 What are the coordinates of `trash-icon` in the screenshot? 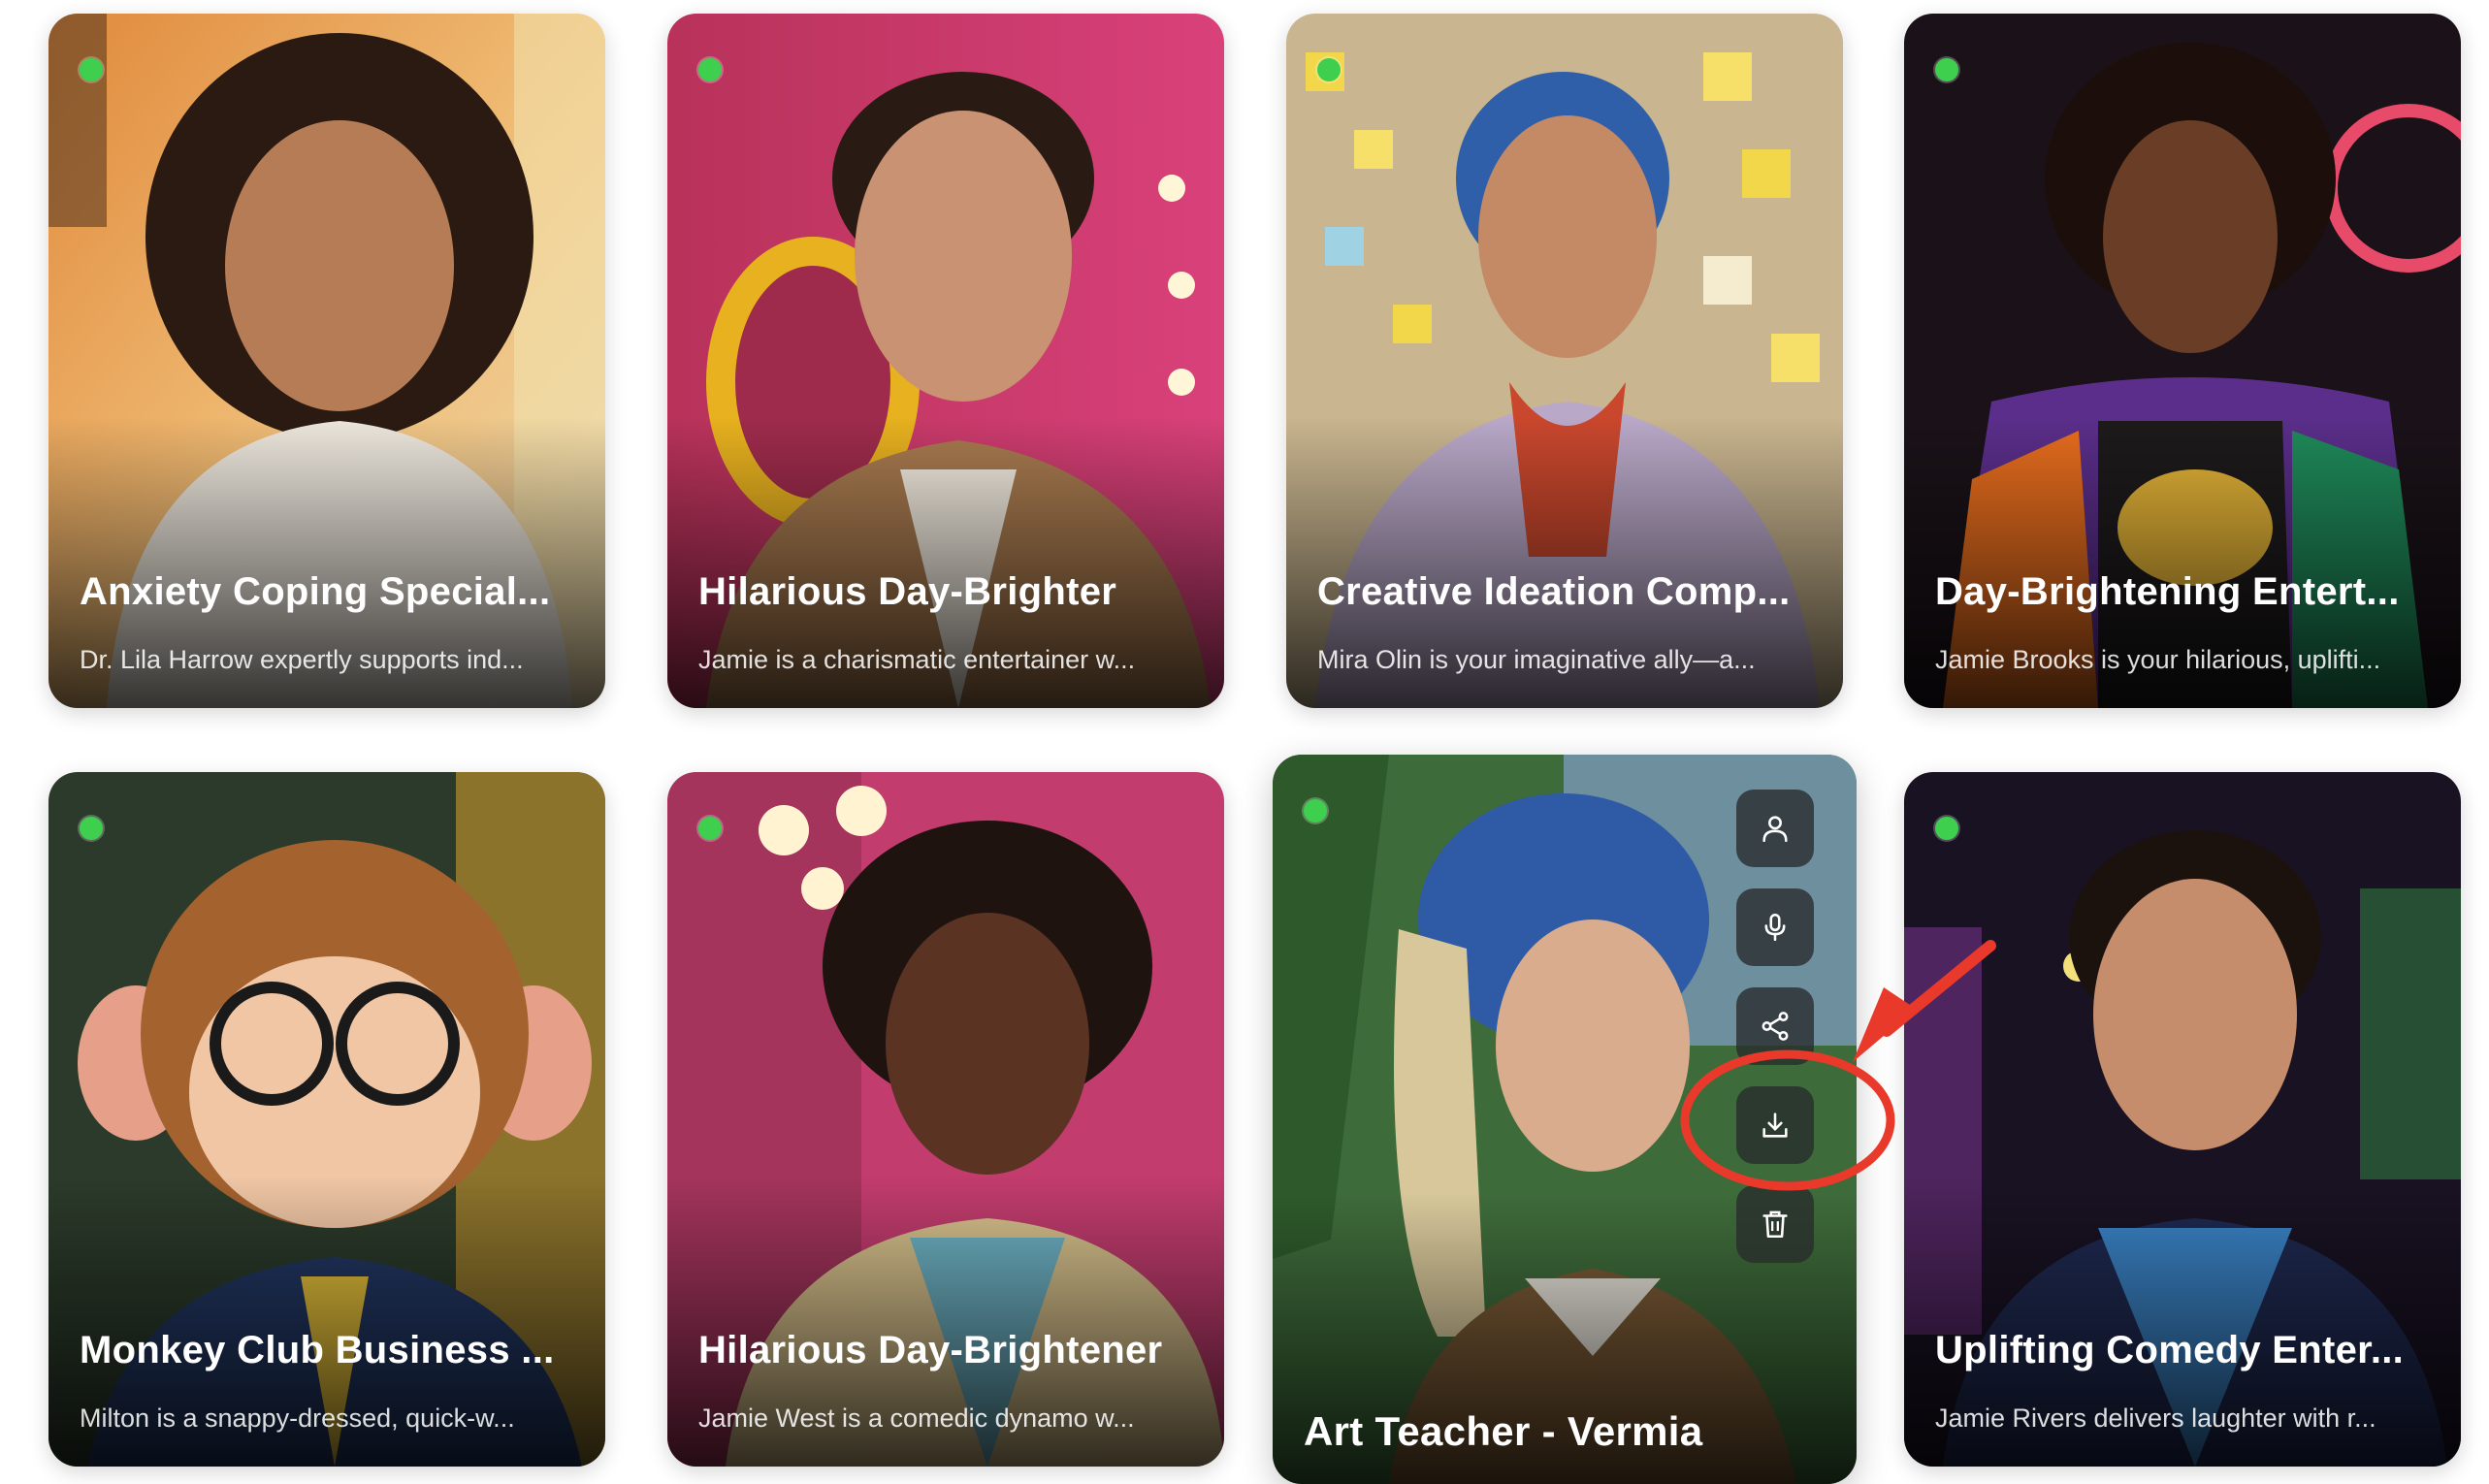 It's located at (1775, 1224).